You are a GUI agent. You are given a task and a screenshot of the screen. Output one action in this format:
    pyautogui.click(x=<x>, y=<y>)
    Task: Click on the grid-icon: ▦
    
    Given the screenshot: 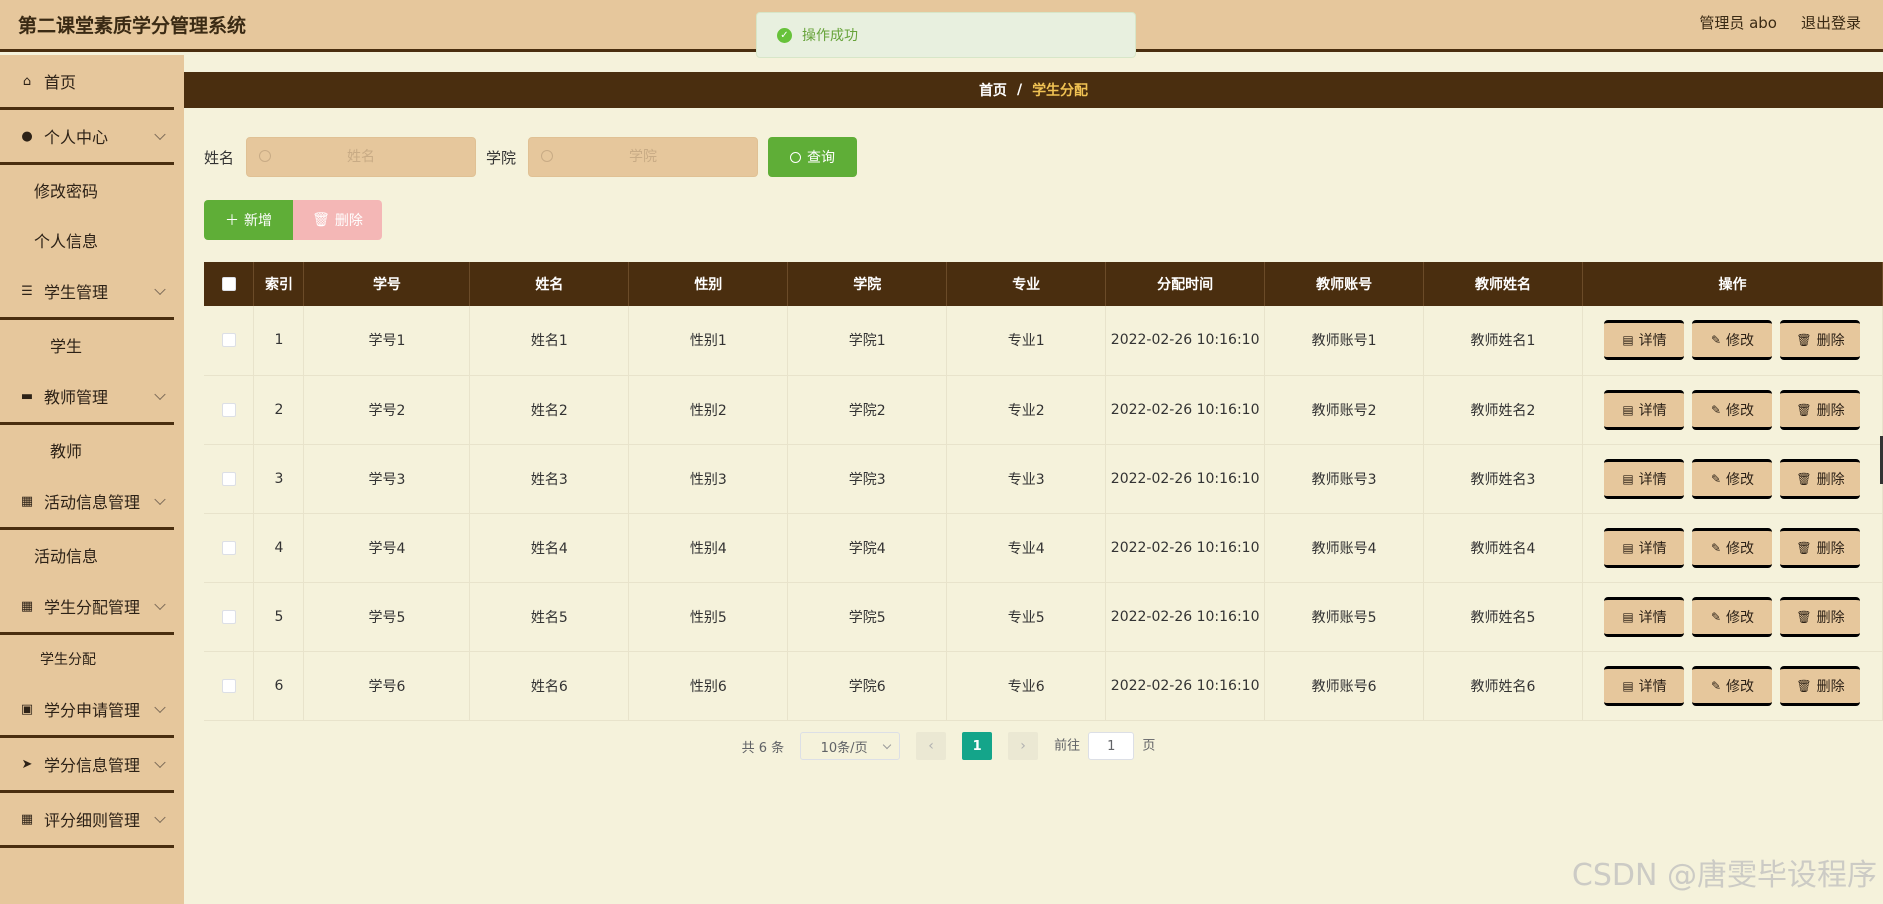 What is the action you would take?
    pyautogui.click(x=27, y=819)
    